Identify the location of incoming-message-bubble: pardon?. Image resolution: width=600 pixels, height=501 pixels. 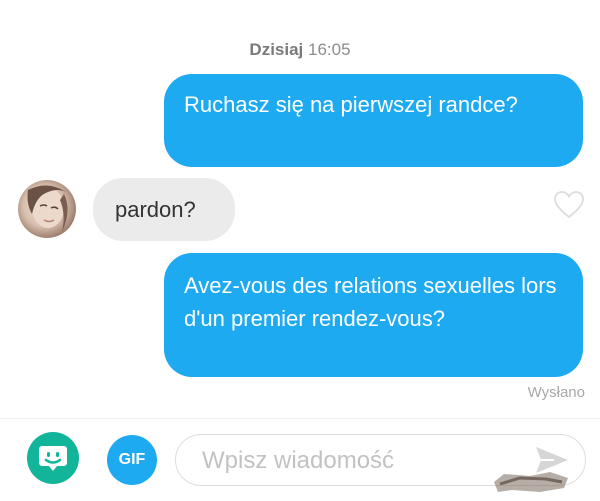
(164, 209).